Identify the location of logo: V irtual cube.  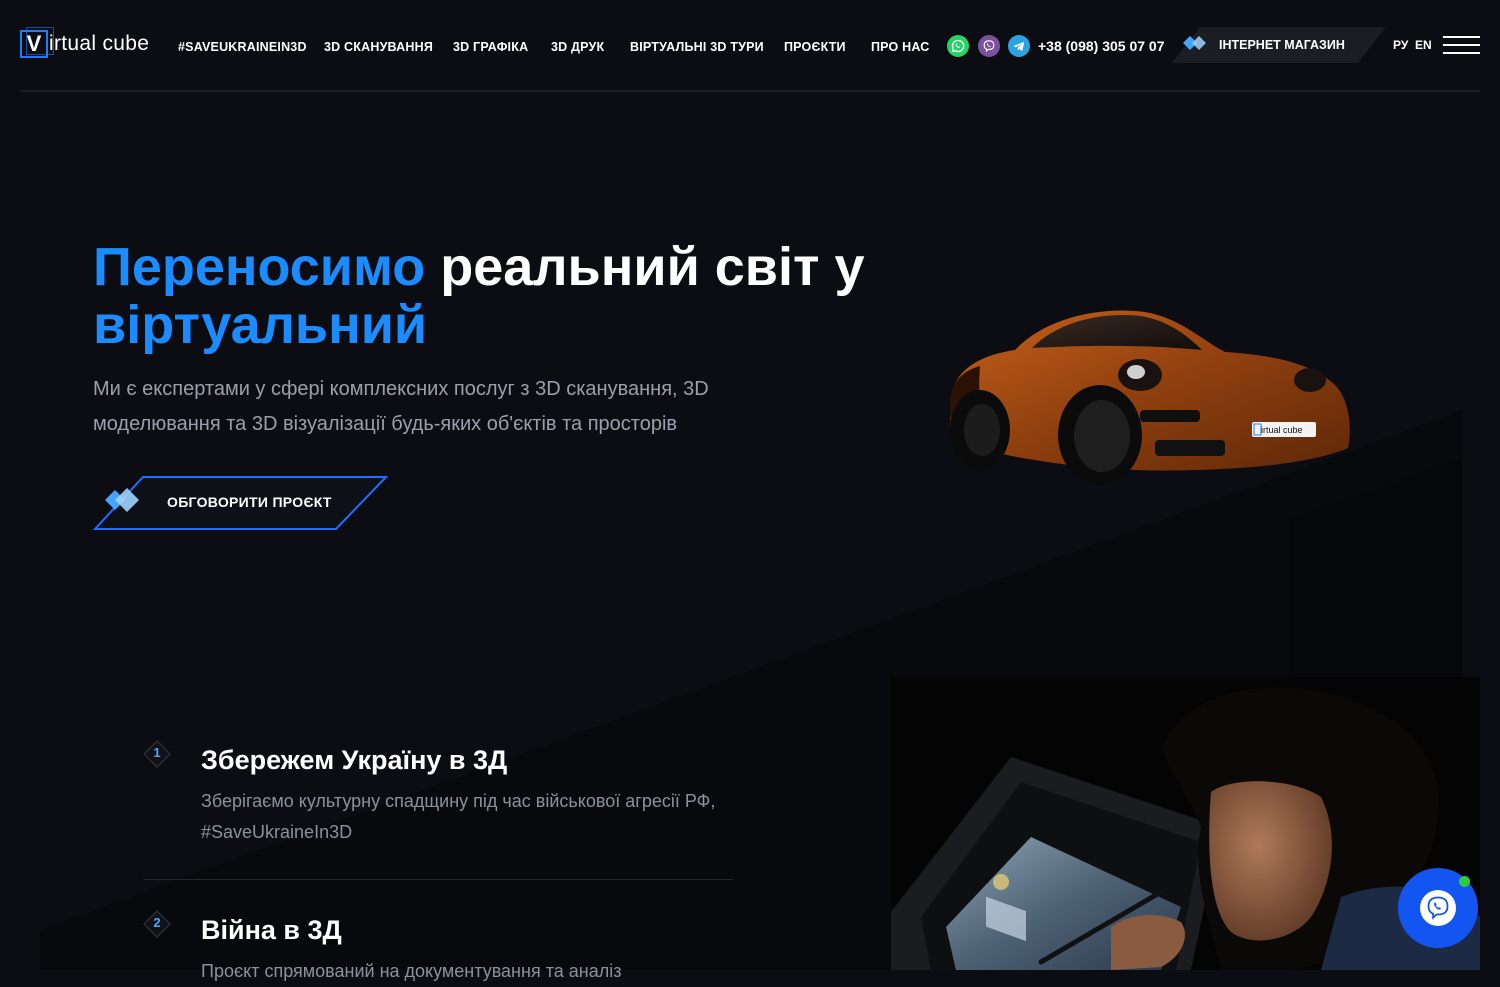
(85, 43).